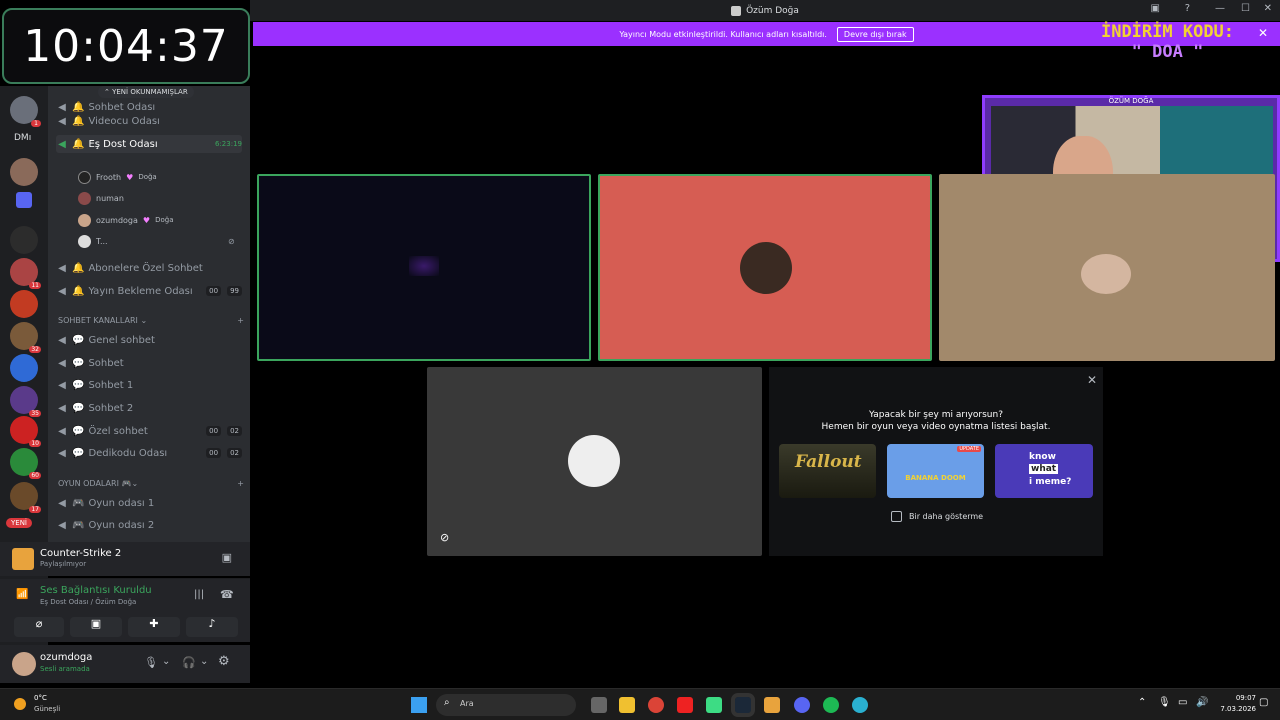  What do you see at coordinates (19, 523) in the screenshot?
I see `new-badge: YENİ` at bounding box center [19, 523].